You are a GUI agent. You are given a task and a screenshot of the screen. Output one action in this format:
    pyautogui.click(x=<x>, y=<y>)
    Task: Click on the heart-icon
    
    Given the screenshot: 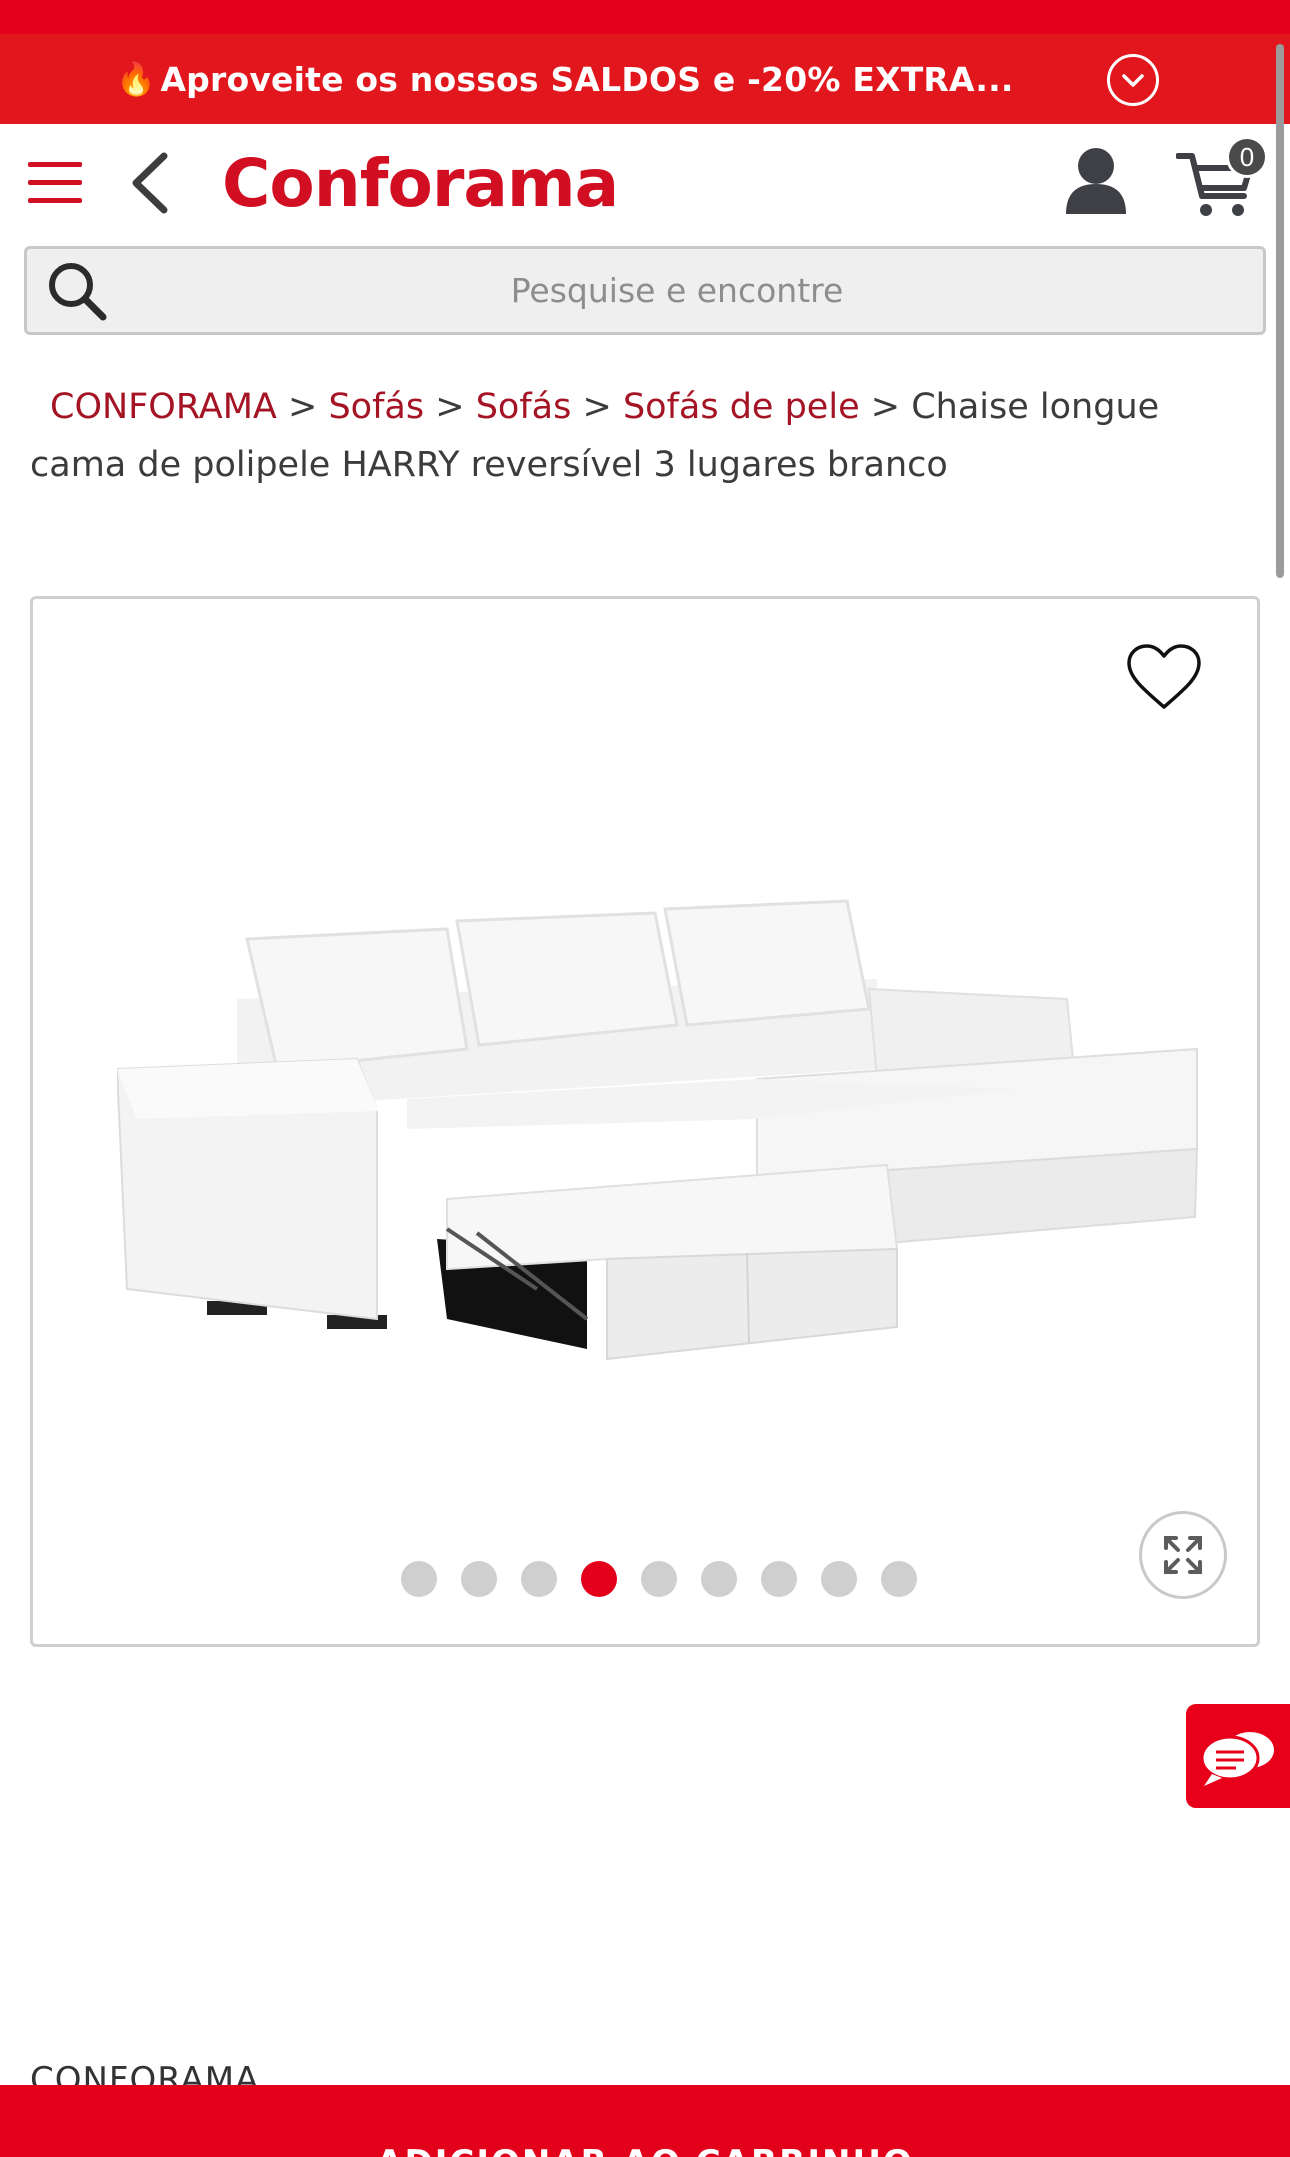 What is the action you would take?
    pyautogui.click(x=1164, y=678)
    